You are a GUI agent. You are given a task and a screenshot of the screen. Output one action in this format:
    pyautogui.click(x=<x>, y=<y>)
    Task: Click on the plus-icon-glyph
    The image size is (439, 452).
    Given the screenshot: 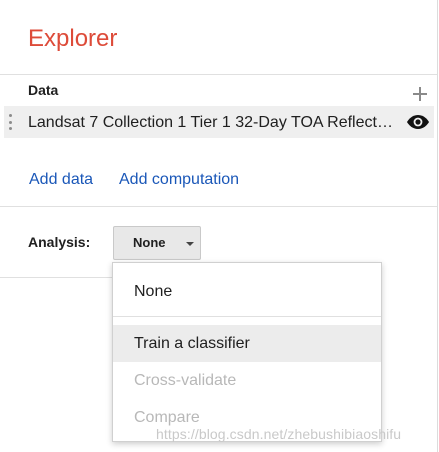 What is the action you would take?
    pyautogui.click(x=420, y=94)
    